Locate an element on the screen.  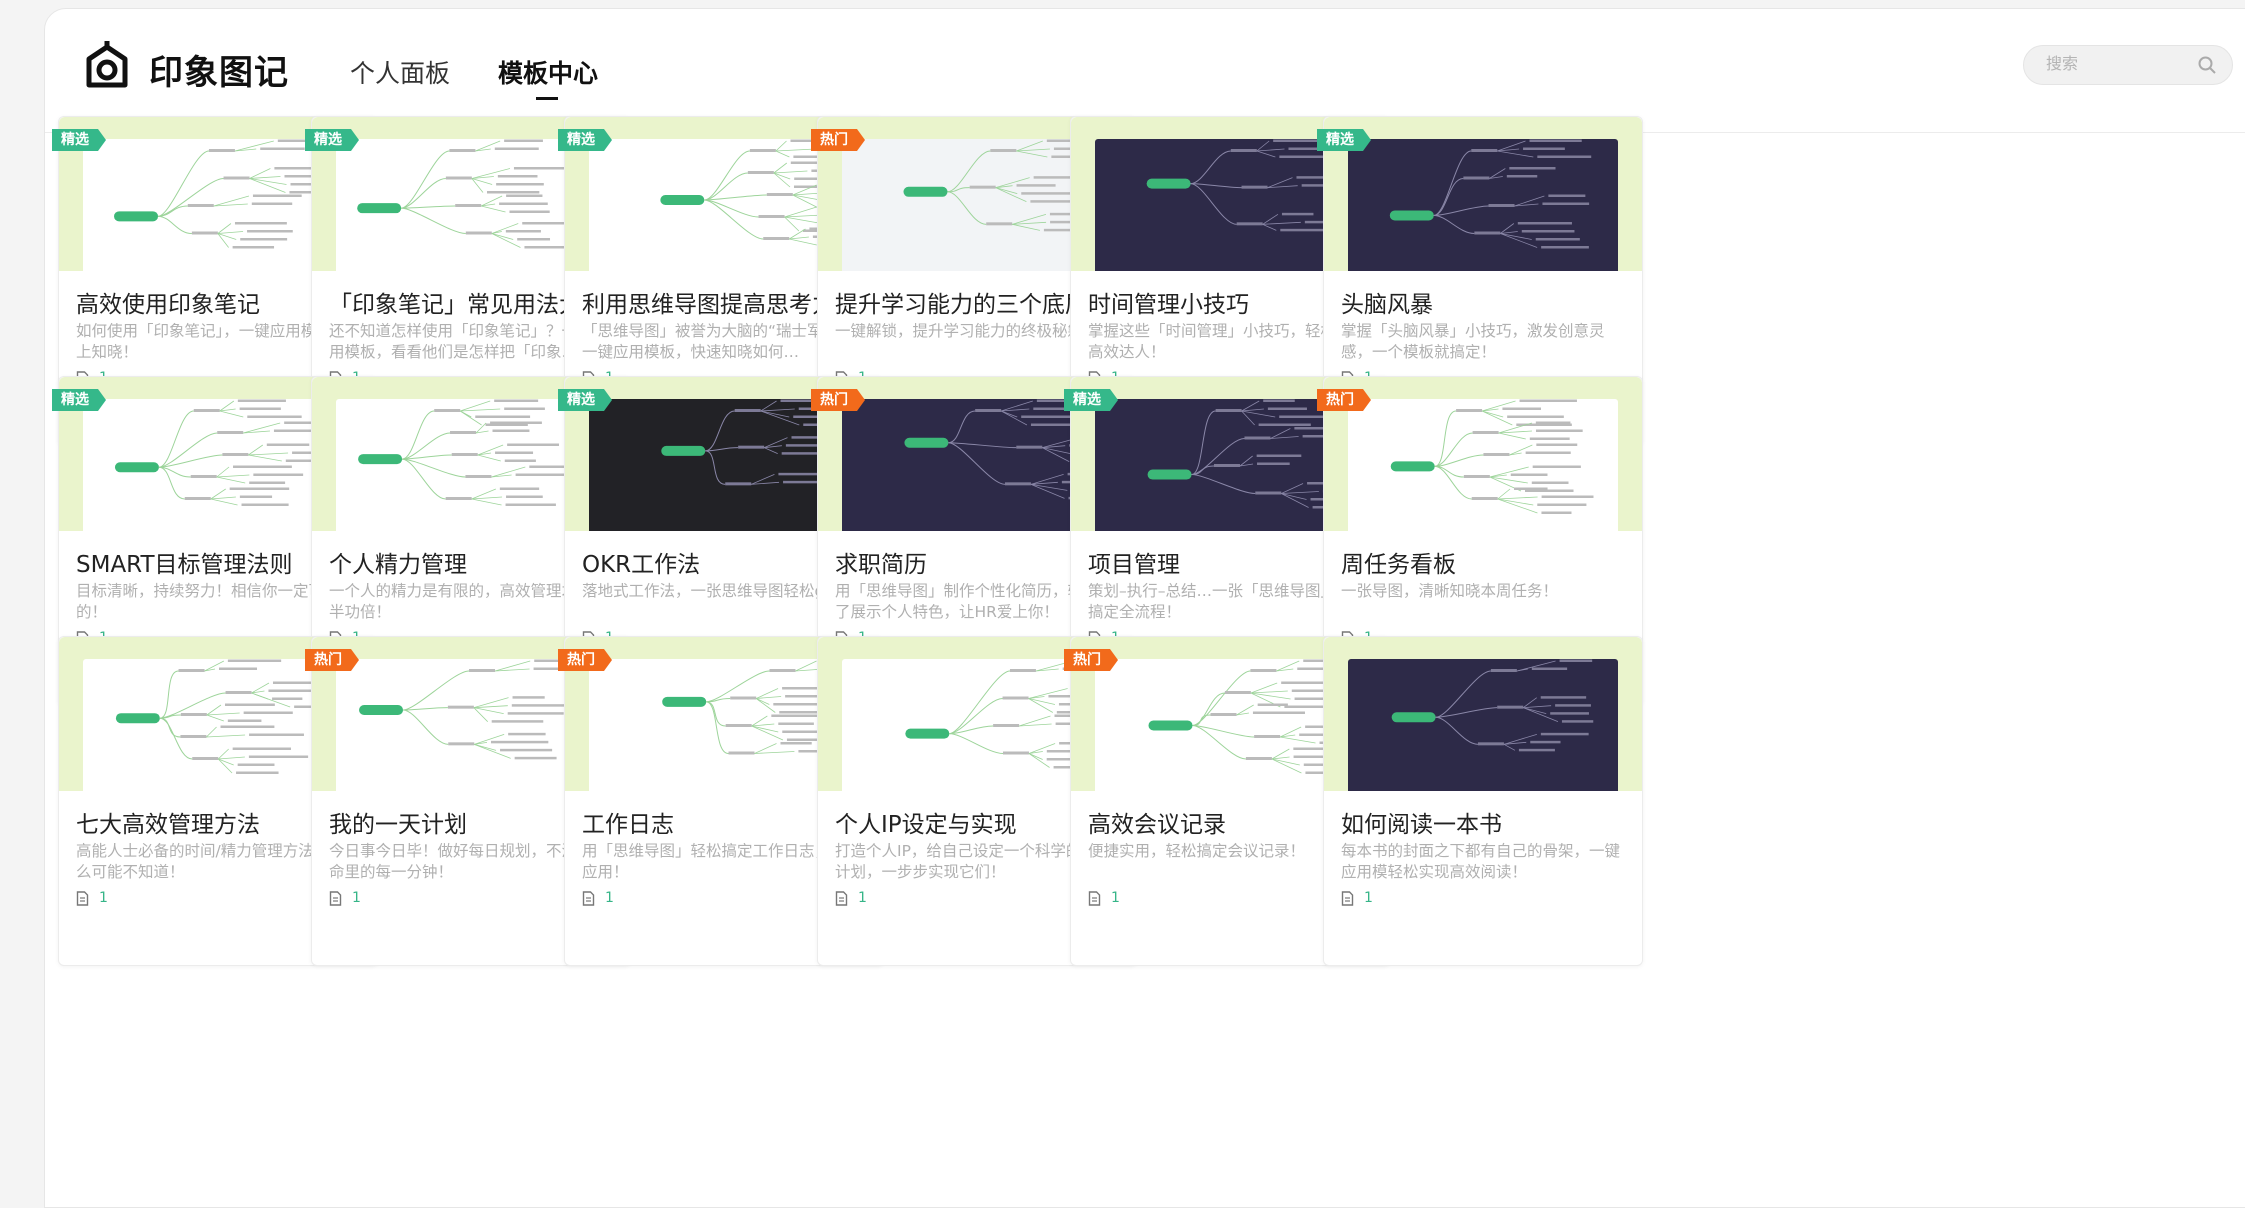
nav-personal-dashboard: 个人面板 is located at coordinates (400, 72).